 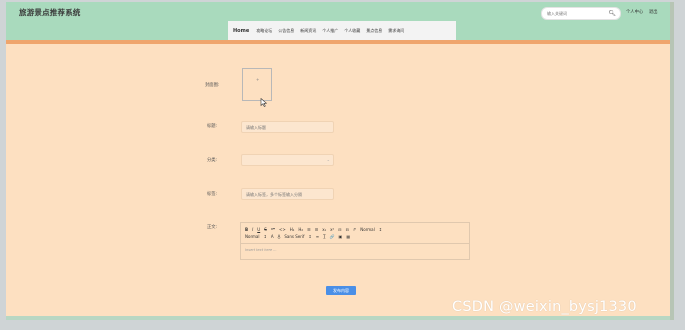 What do you see at coordinates (212, 227) in the screenshot?
I see `content-label: 正文:` at bounding box center [212, 227].